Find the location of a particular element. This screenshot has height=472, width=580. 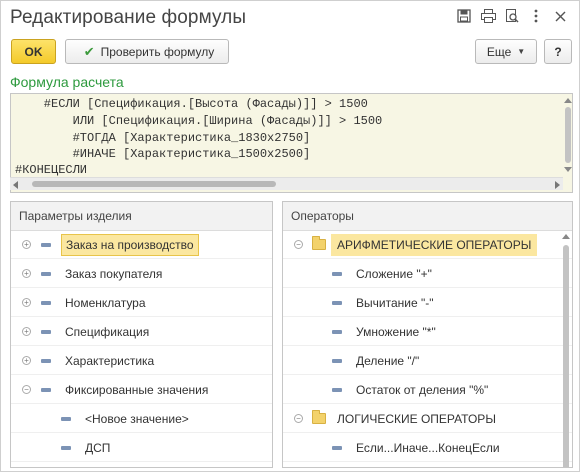

chevron-down-icon: ▼ is located at coordinates (521, 51).